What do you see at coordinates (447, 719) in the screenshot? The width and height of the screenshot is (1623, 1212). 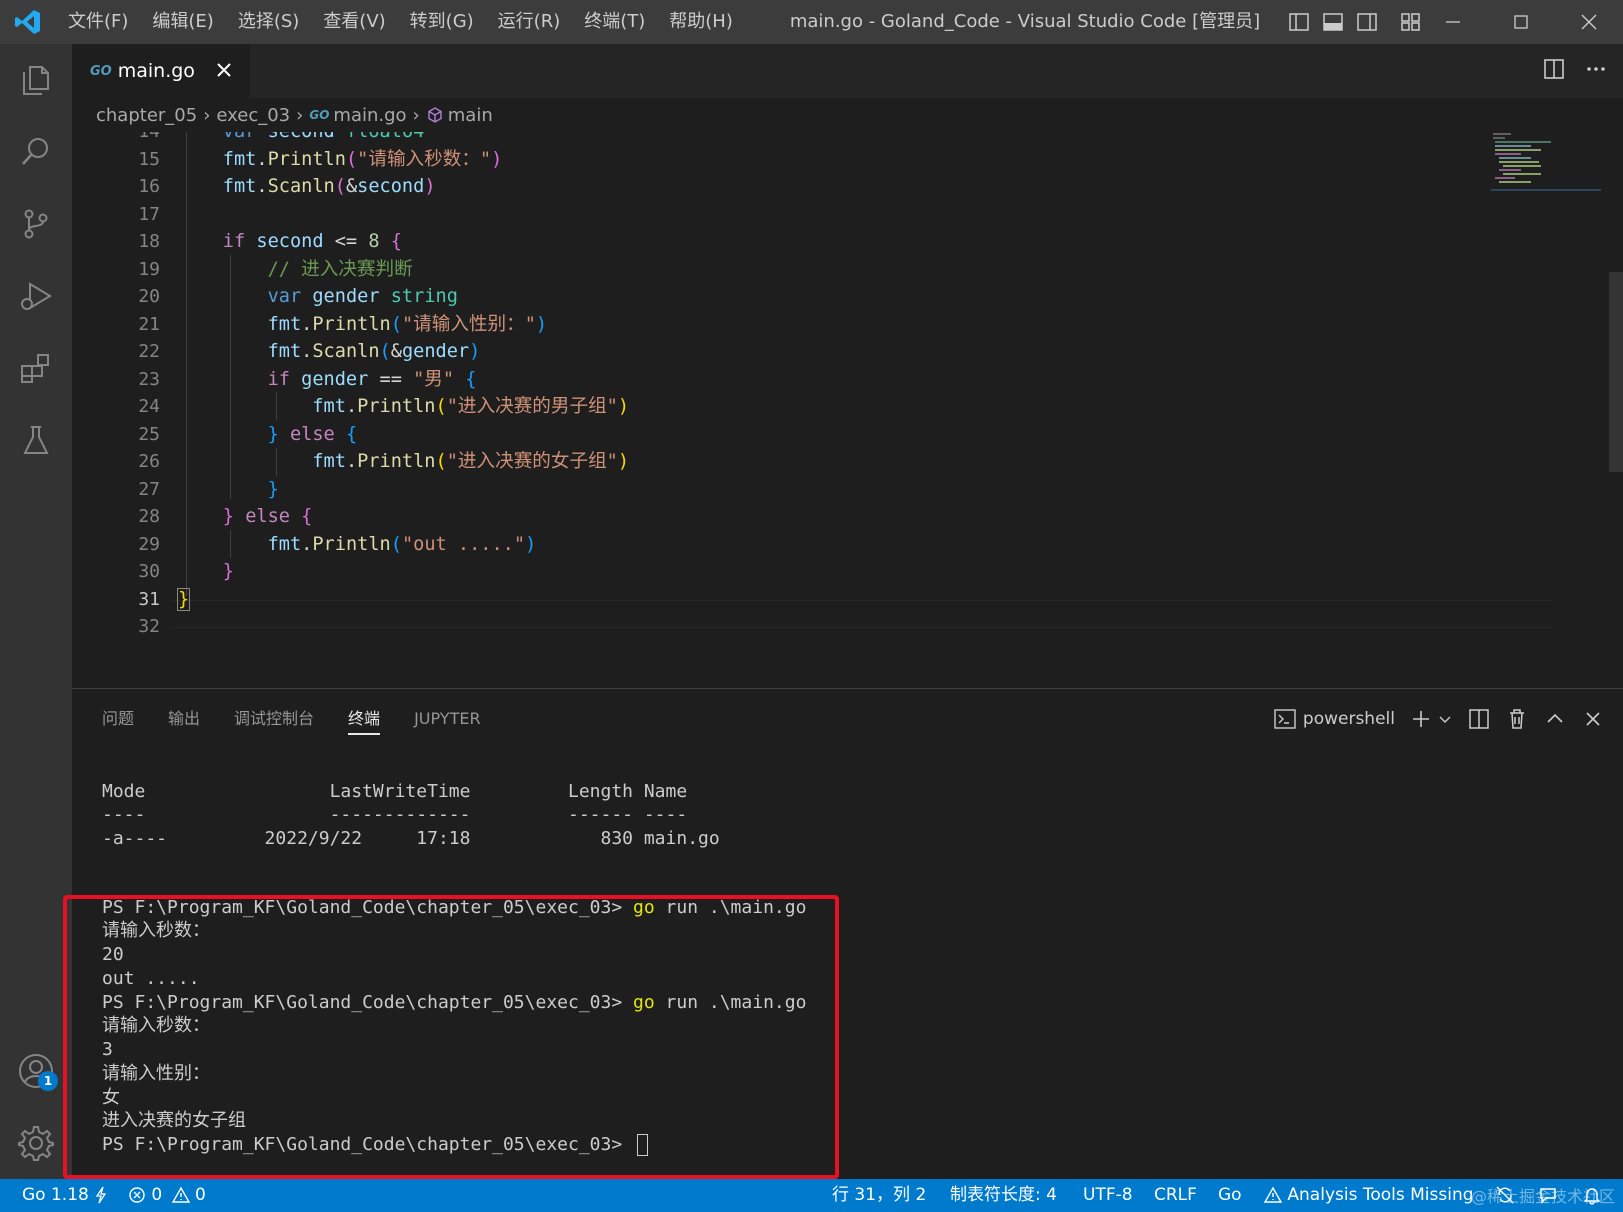 I see `tab-jupyter: JUPYTER` at bounding box center [447, 719].